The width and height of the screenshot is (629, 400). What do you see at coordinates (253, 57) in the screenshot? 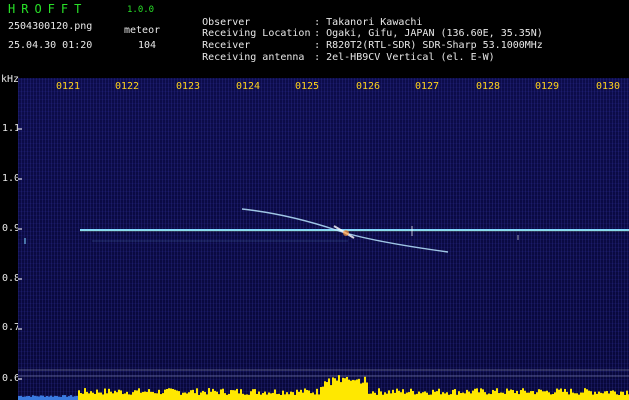
I see `info-key: Receiving antenna` at bounding box center [253, 57].